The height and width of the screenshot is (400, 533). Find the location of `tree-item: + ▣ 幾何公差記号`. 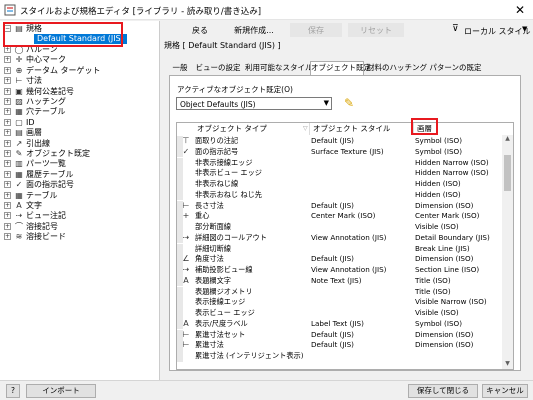

tree-item: + ▣ 幾何公差記号 is located at coordinates (80, 92).